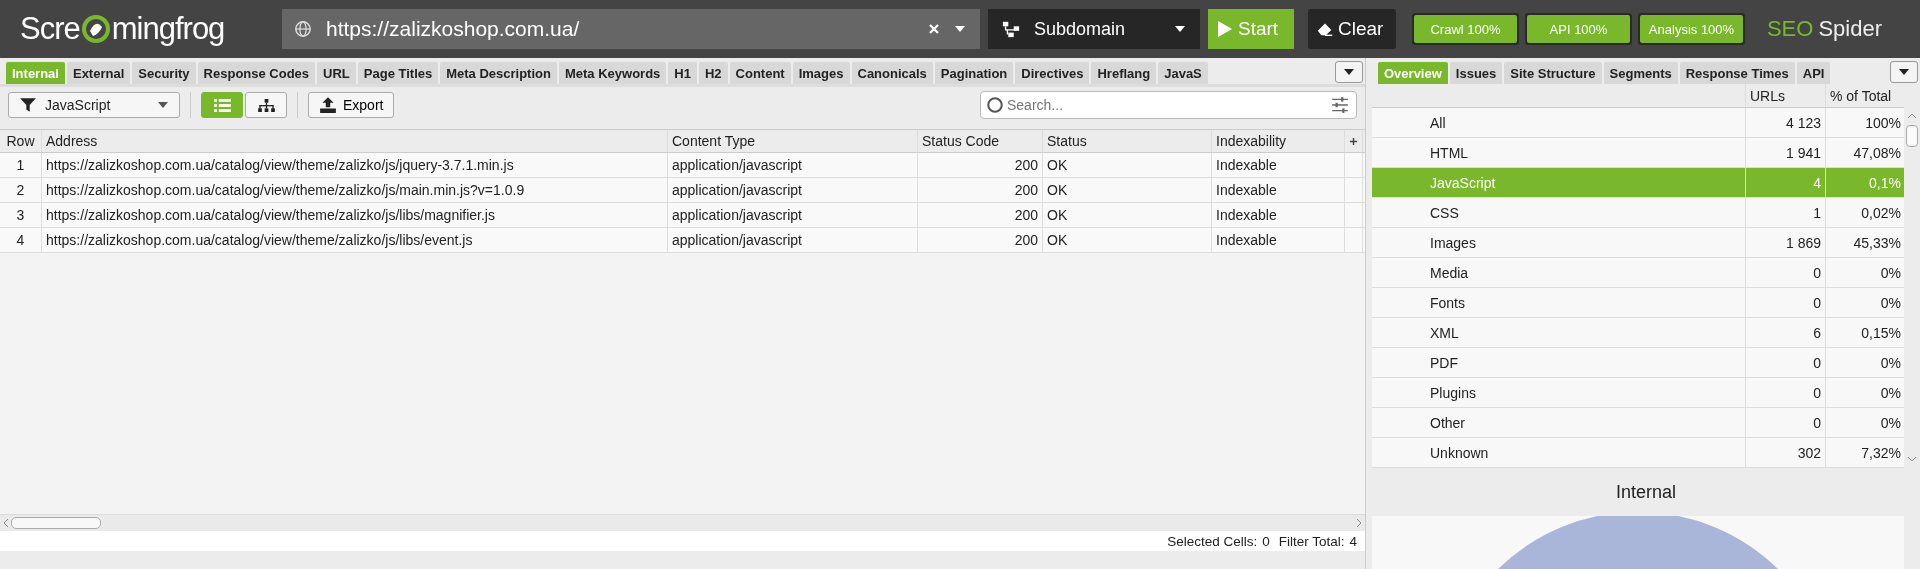 The width and height of the screenshot is (1920, 569). Describe the element at coordinates (713, 73) in the screenshot. I see `tab: H2` at that location.